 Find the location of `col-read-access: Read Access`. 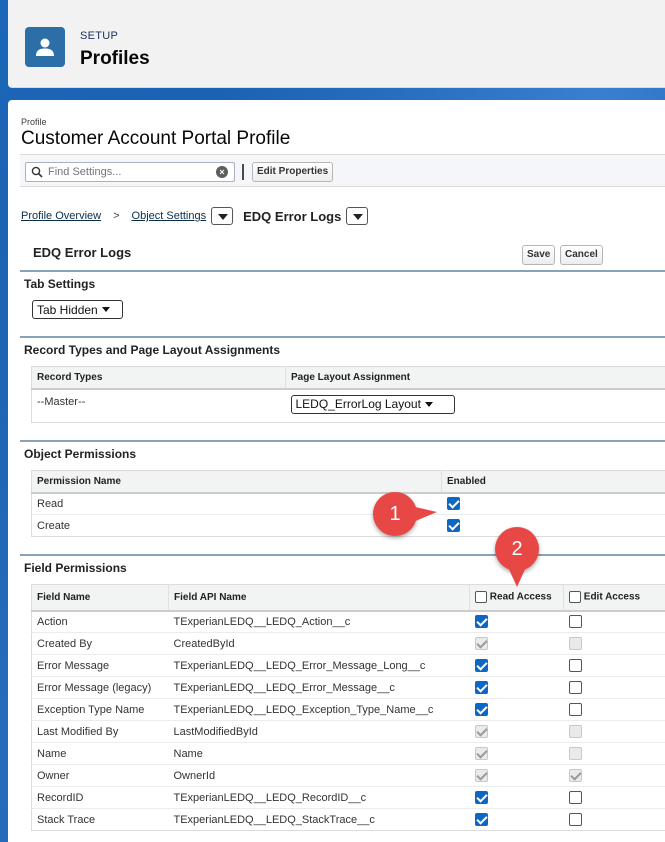

col-read-access: Read Access is located at coordinates (520, 597).